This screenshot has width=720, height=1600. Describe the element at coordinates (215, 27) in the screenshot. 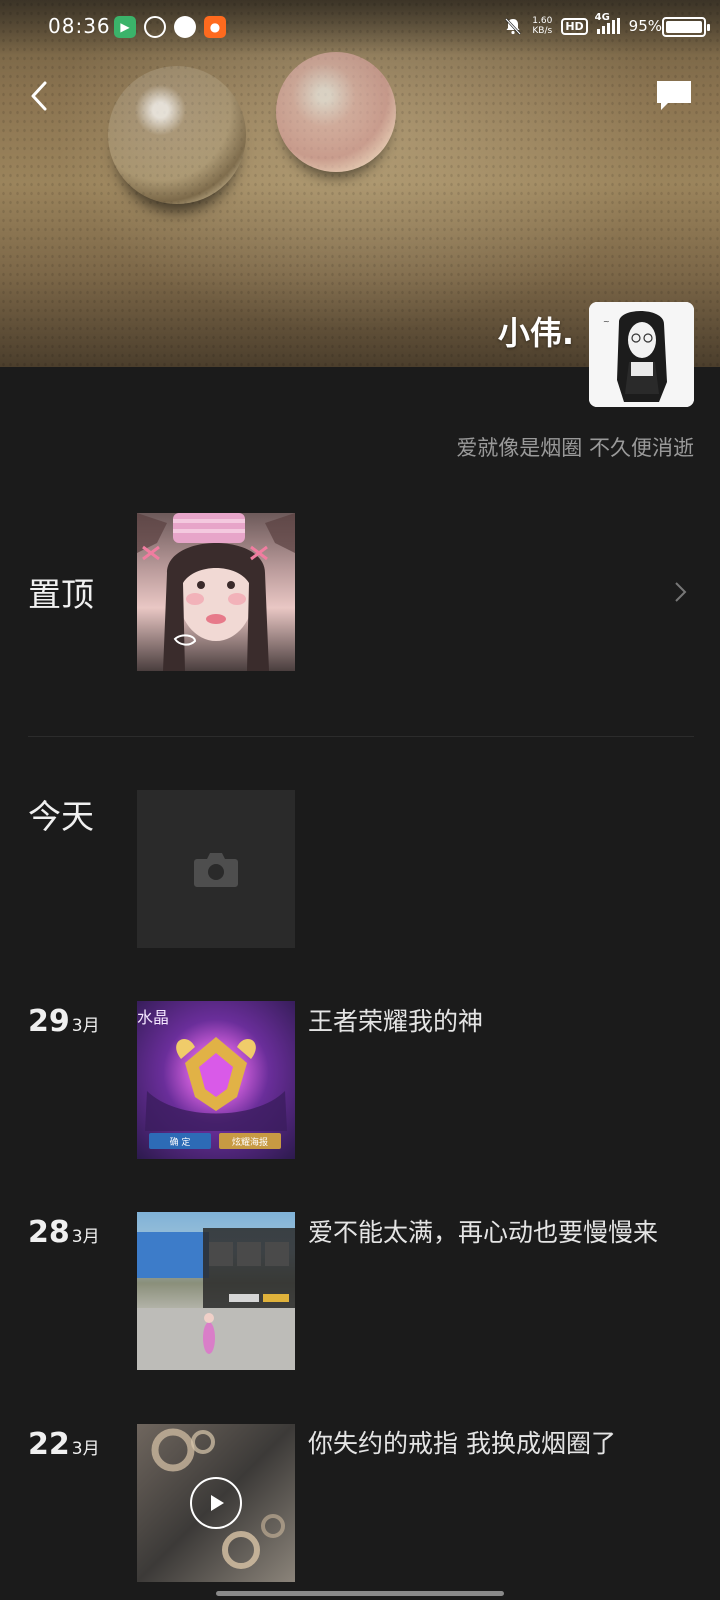

I see `kuaishou-app-icon: ●` at that location.